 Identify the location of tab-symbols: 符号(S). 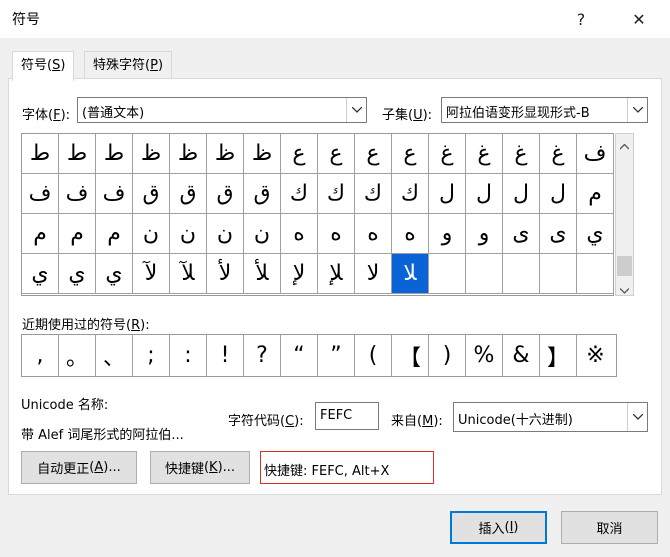
(43, 66).